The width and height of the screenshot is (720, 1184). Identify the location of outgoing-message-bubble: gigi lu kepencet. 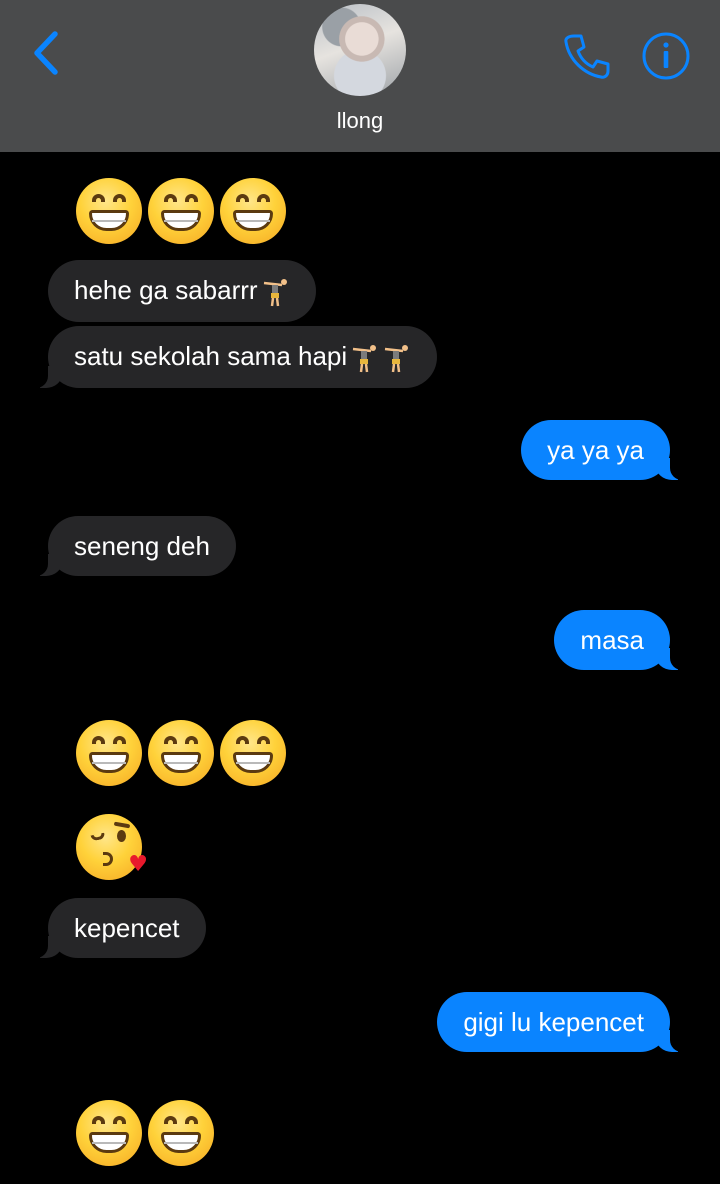
(562, 1022).